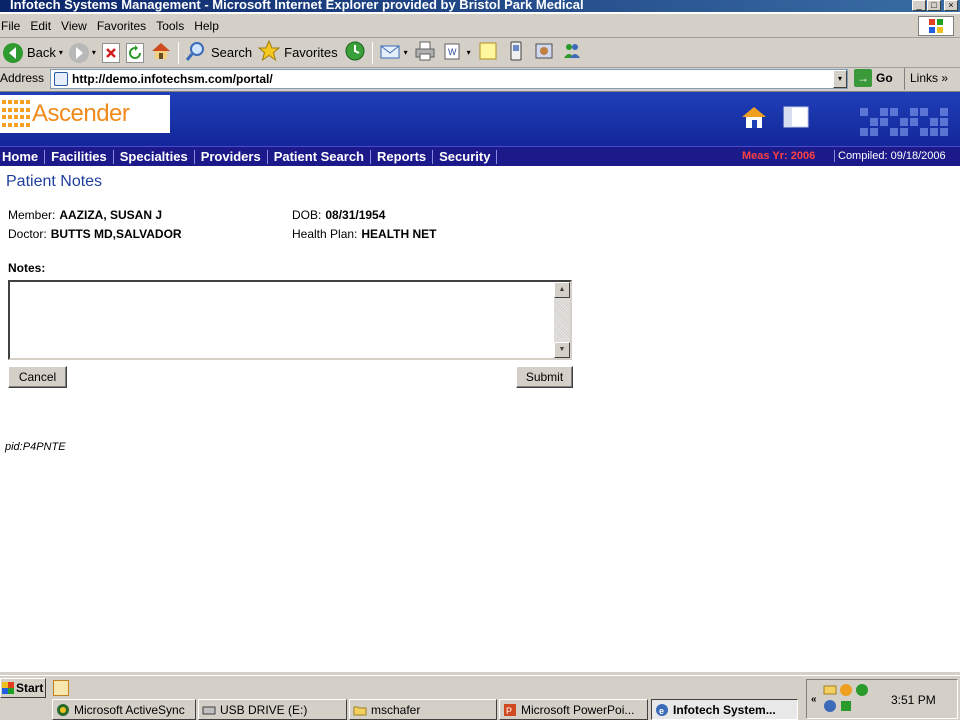 The height and width of the screenshot is (720, 960). I want to click on powerpoint-icon: P, so click(510, 710).